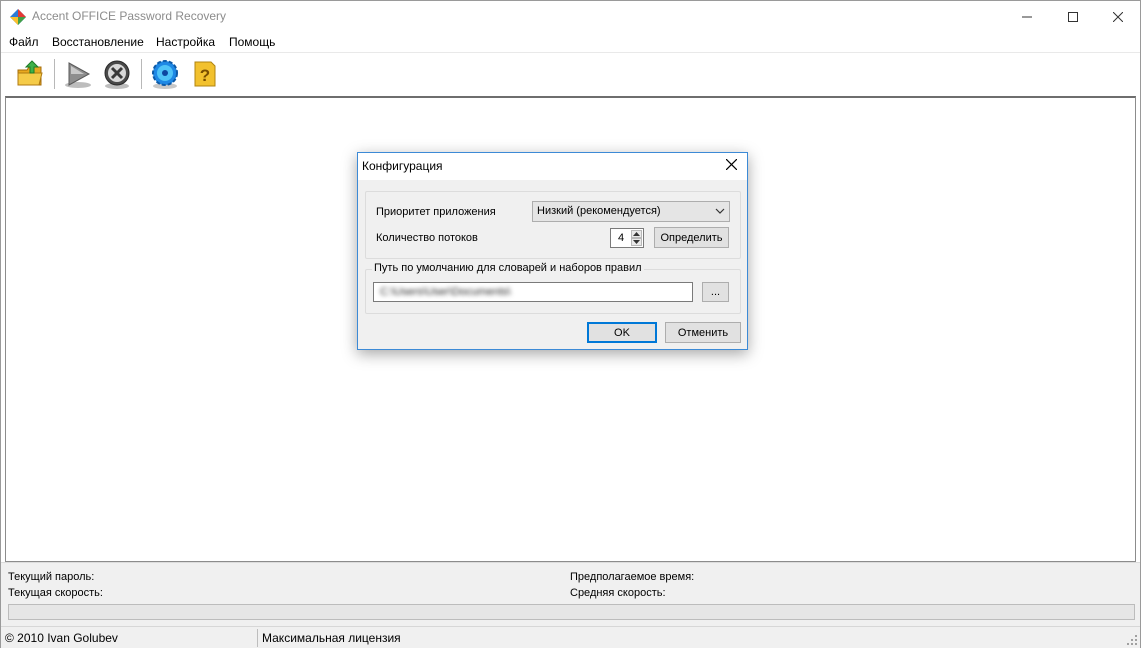 The width and height of the screenshot is (1141, 648). Describe the element at coordinates (636, 242) in the screenshot. I see `spin-down-button` at that location.